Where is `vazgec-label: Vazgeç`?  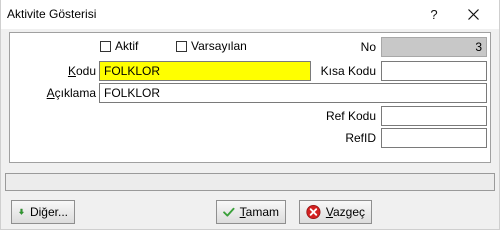 vazgec-label: Vazgeç is located at coordinates (345, 212).